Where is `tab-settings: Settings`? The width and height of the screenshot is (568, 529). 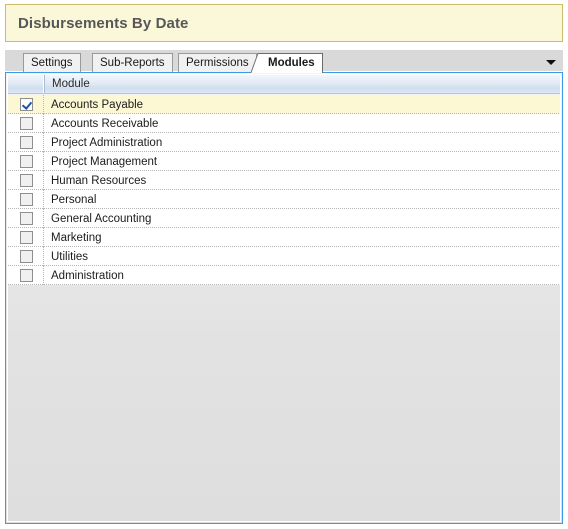
tab-settings: Settings is located at coordinates (52, 62).